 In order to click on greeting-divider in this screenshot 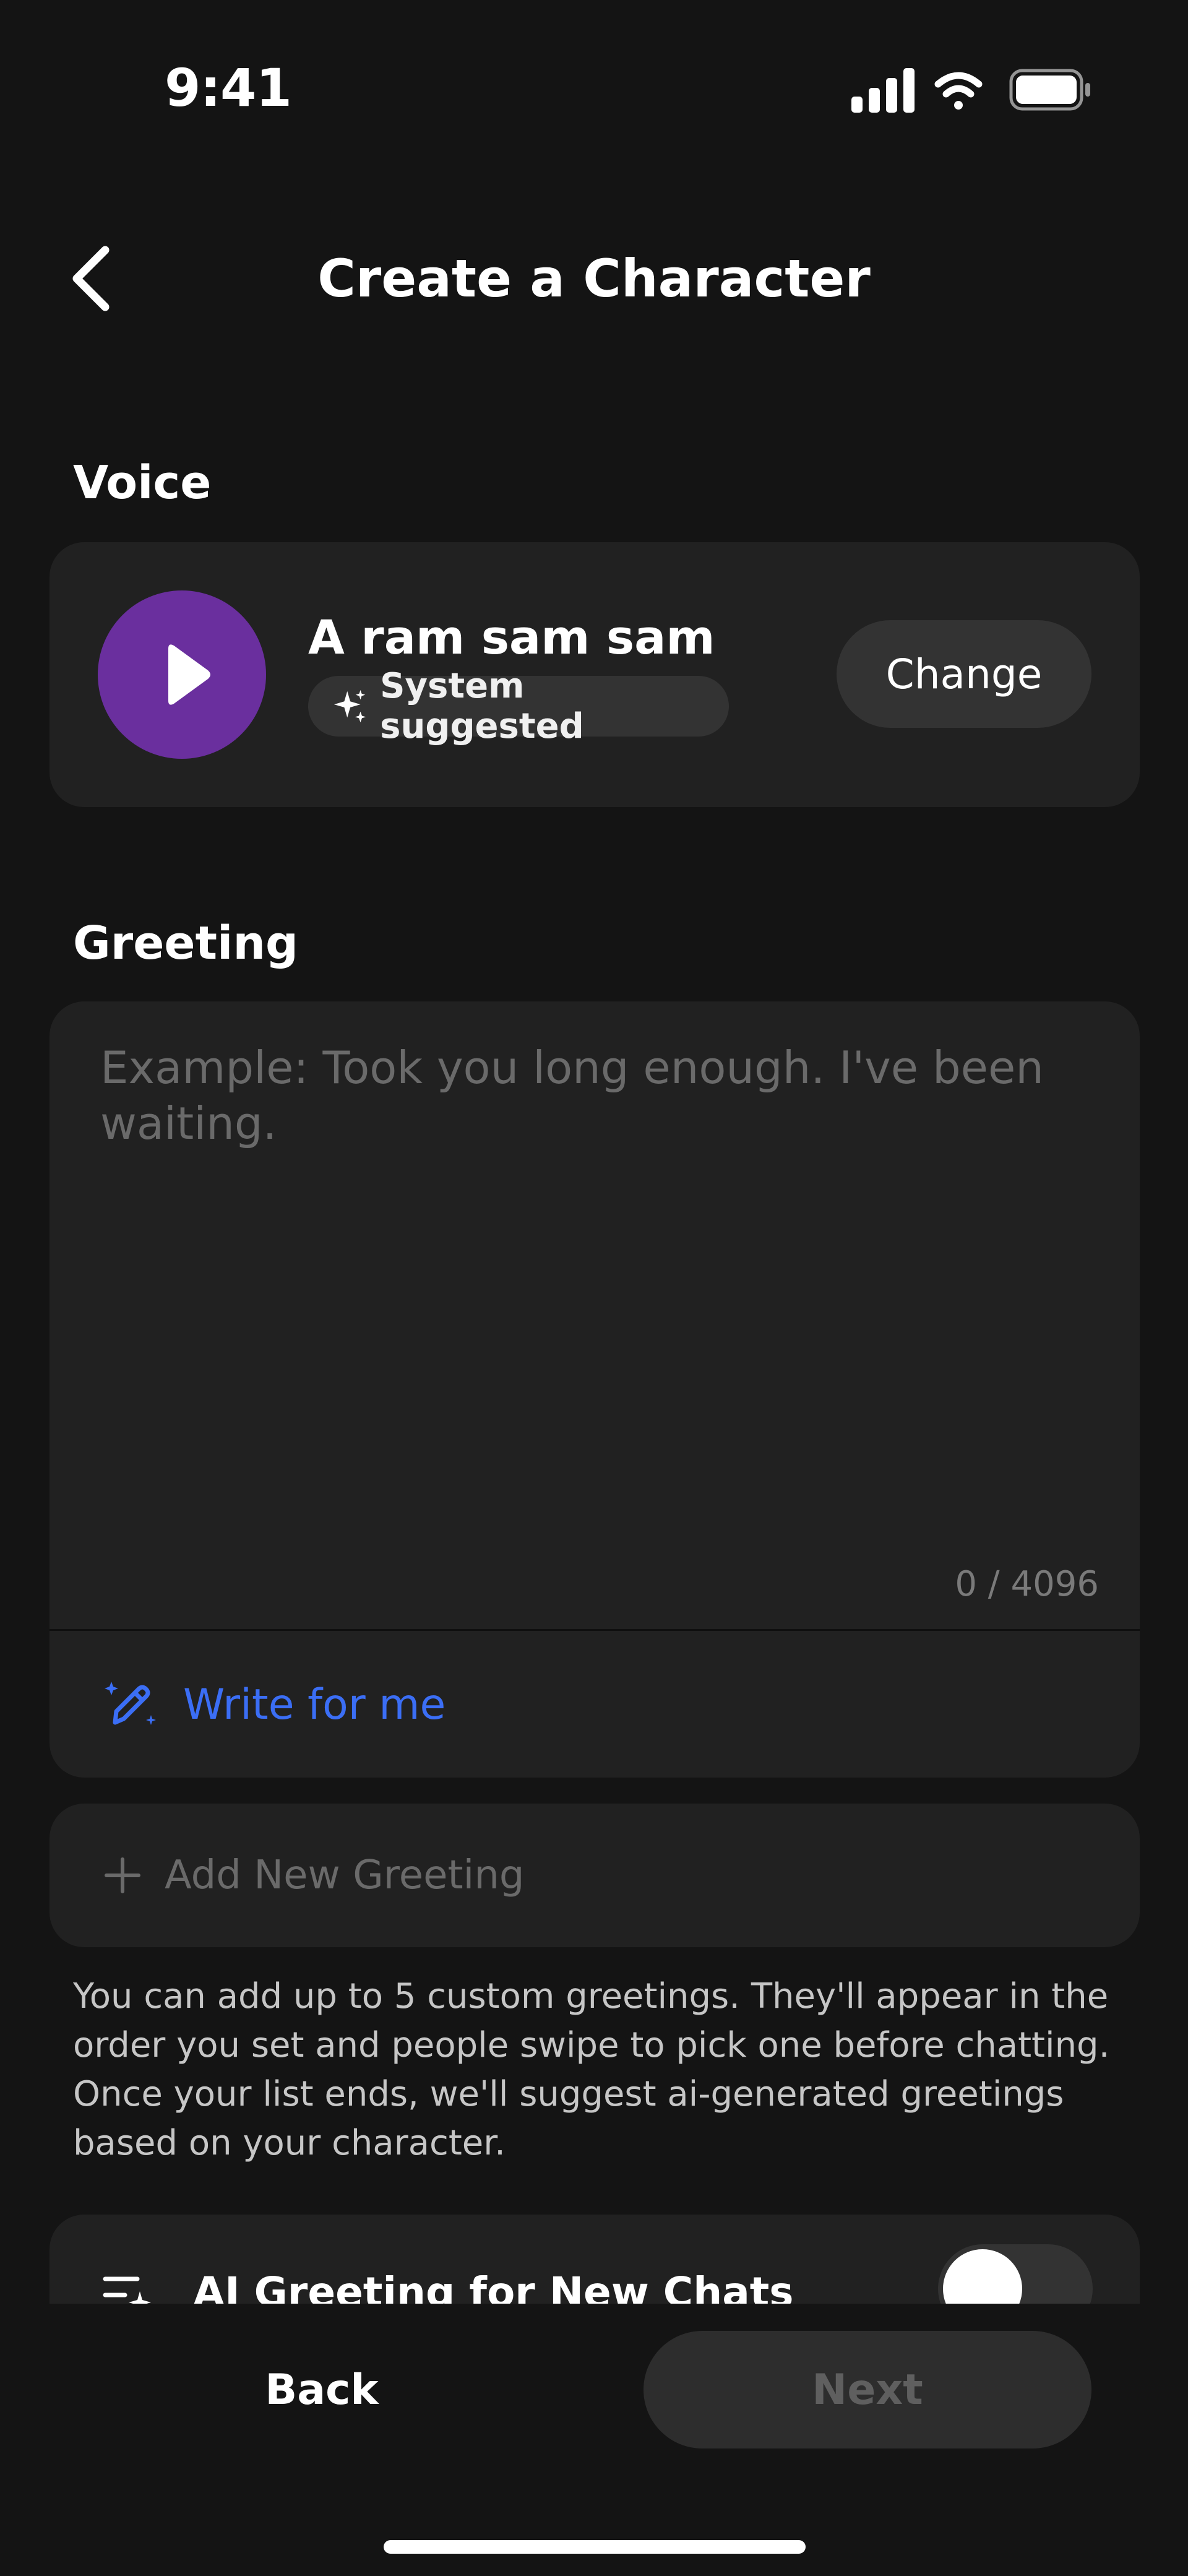, I will do `click(595, 1630)`.